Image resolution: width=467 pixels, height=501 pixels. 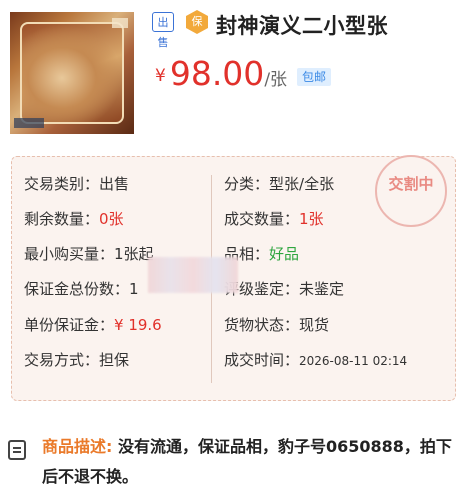 I want to click on price-unit: /张, so click(x=276, y=80).